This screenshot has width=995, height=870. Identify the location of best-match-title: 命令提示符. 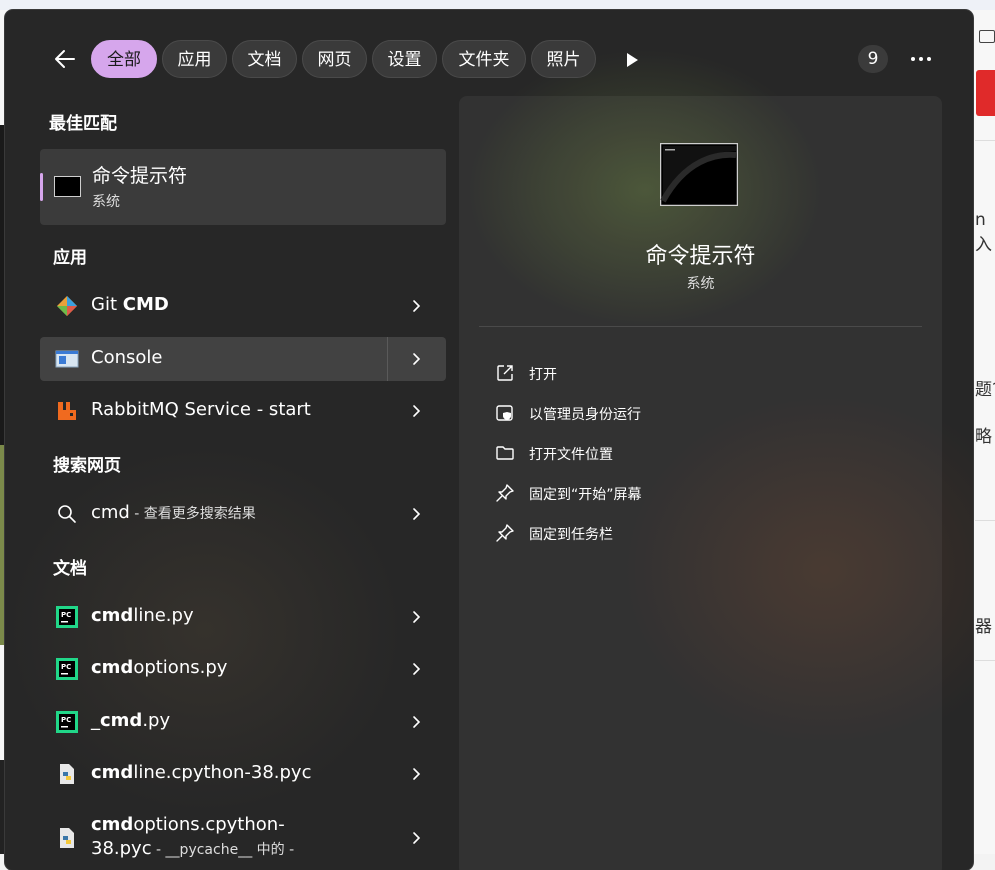
(140, 176).